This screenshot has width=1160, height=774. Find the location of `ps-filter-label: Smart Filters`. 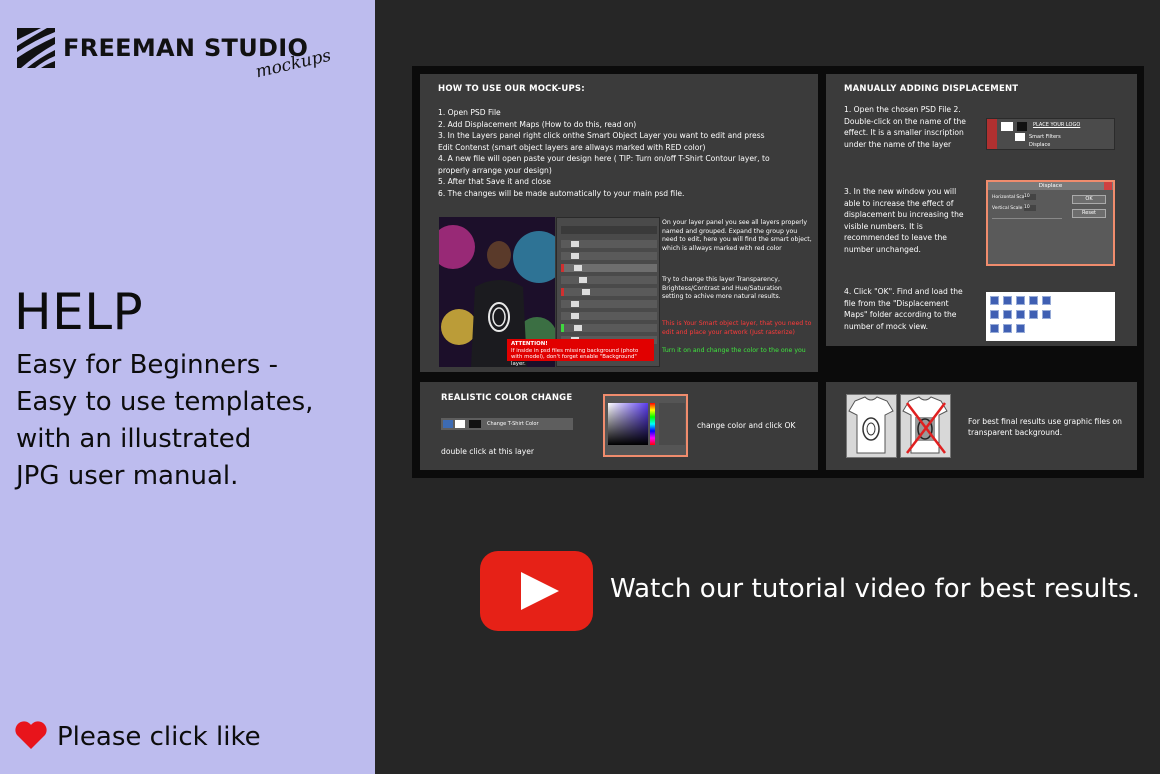

ps-filter-label: Smart Filters is located at coordinates (1045, 137).